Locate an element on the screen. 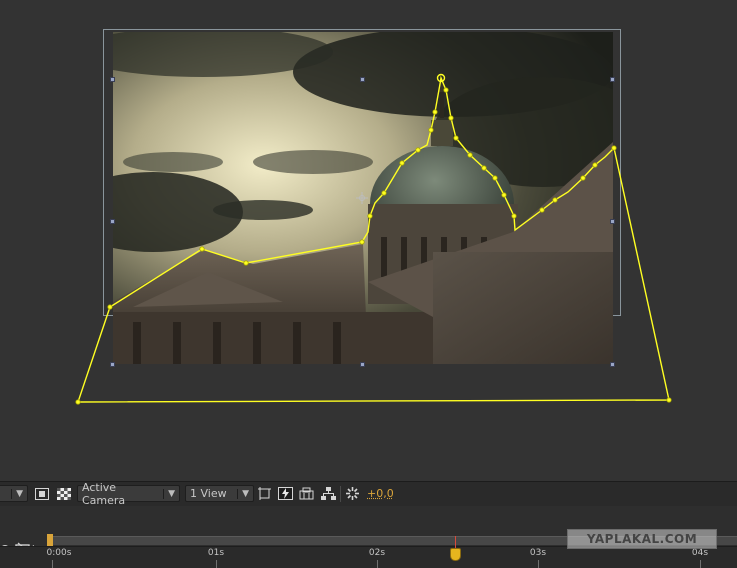 The image size is (737, 568). views-layout-label: 1 View is located at coordinates (208, 493).